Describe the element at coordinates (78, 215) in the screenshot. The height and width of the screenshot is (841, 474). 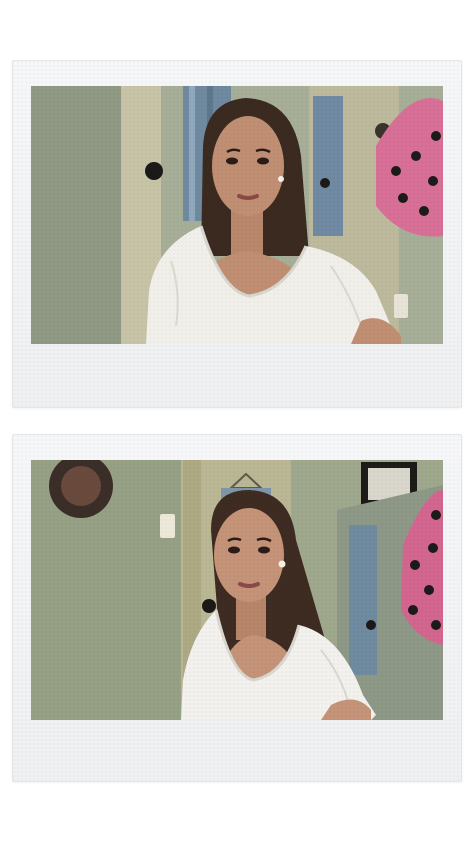
I see `left-wall-shadow` at that location.